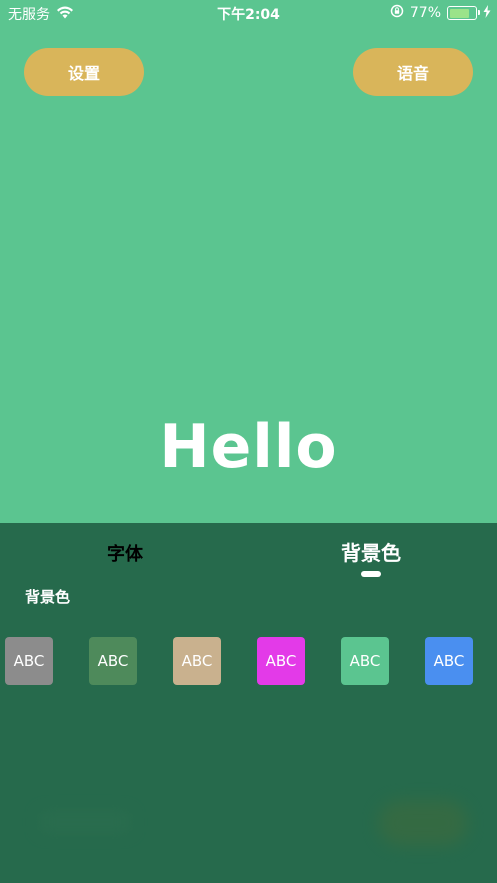  I want to click on tab-indicator, so click(371, 574).